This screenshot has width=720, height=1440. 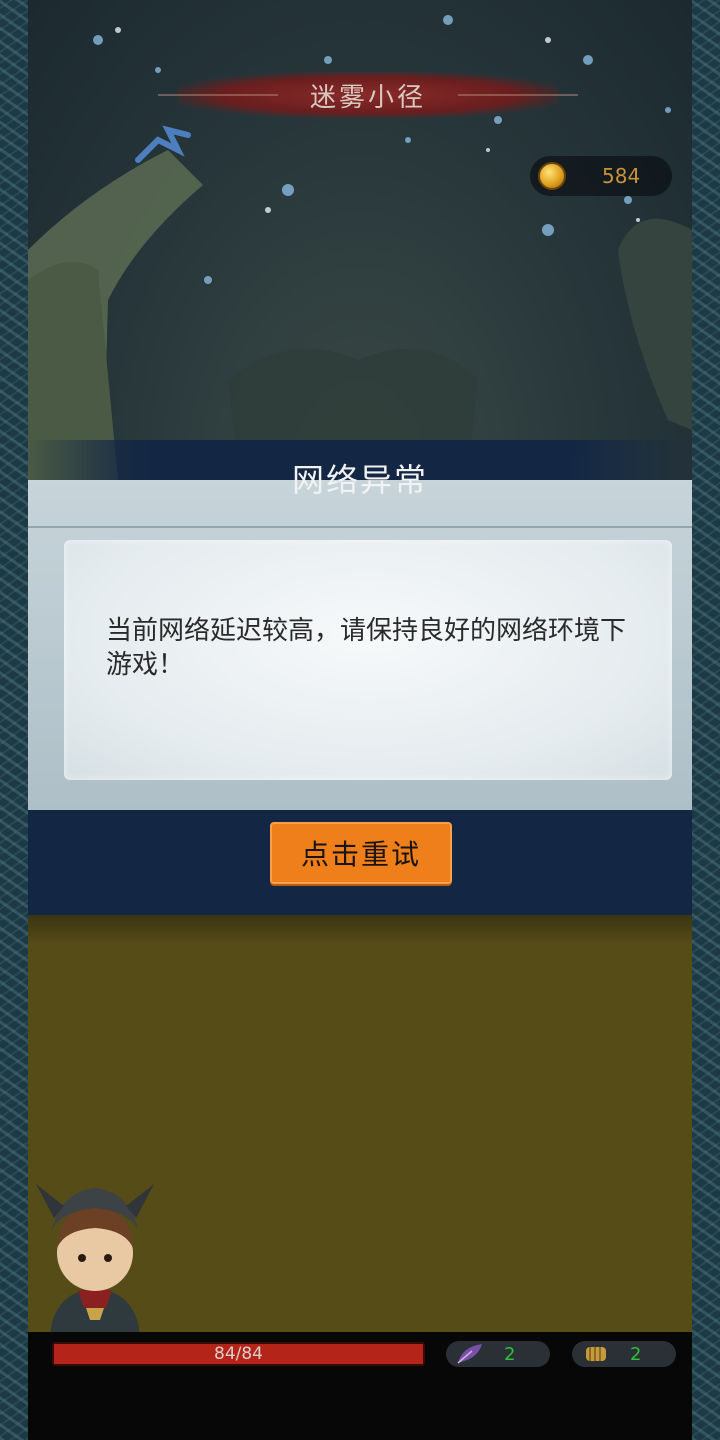 I want to click on hero-avatar, so click(x=95, y=1253).